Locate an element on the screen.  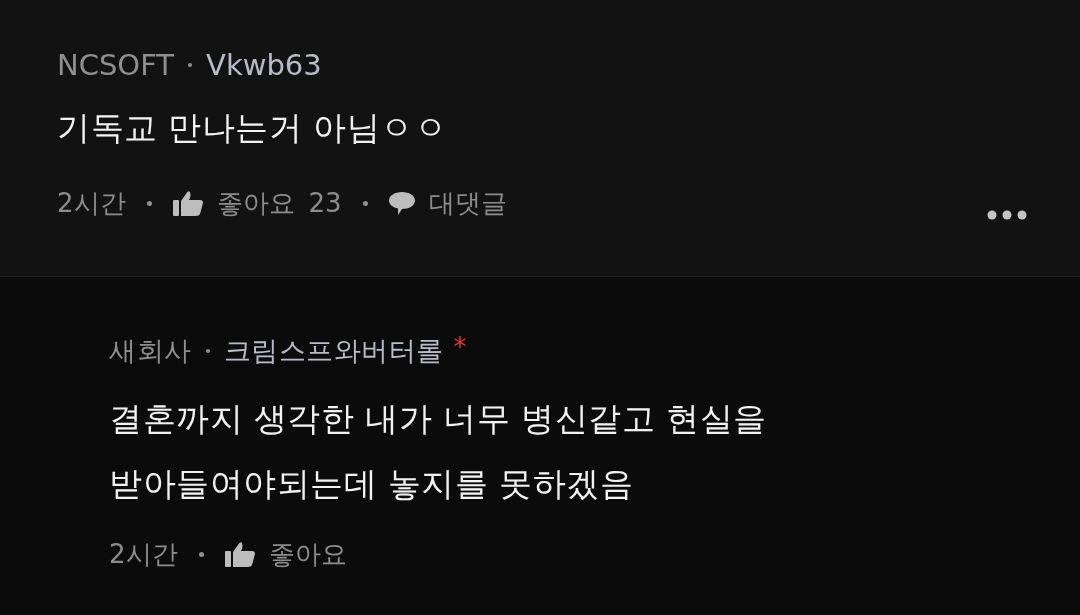
speech-bubble-icon is located at coordinates (401, 203).